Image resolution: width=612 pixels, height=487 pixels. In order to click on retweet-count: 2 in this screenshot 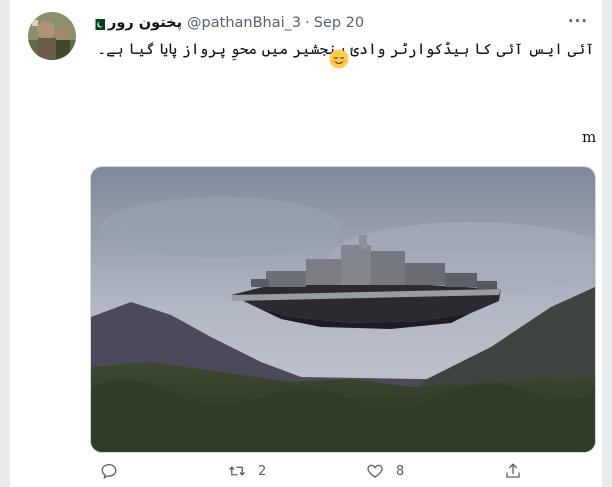, I will do `click(262, 471)`.